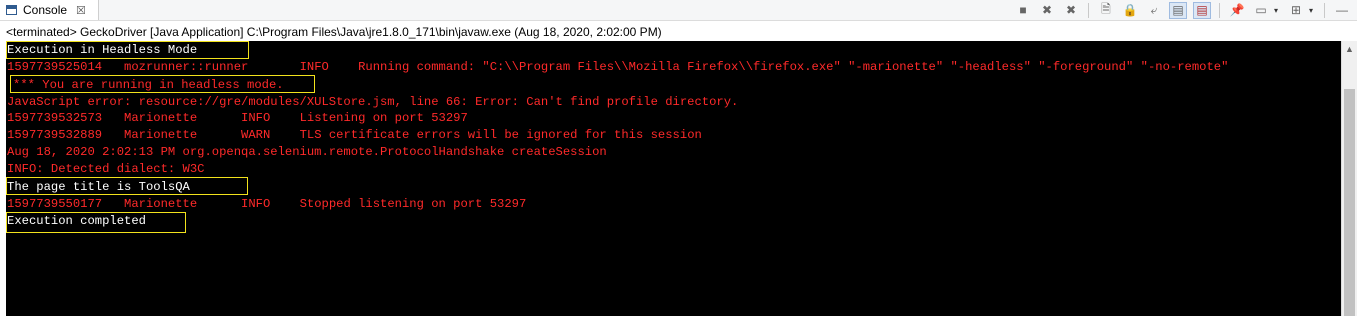  Describe the element at coordinates (1276, 10) in the screenshot. I see `display-selected-console-dropdown-icon: ▾` at that location.